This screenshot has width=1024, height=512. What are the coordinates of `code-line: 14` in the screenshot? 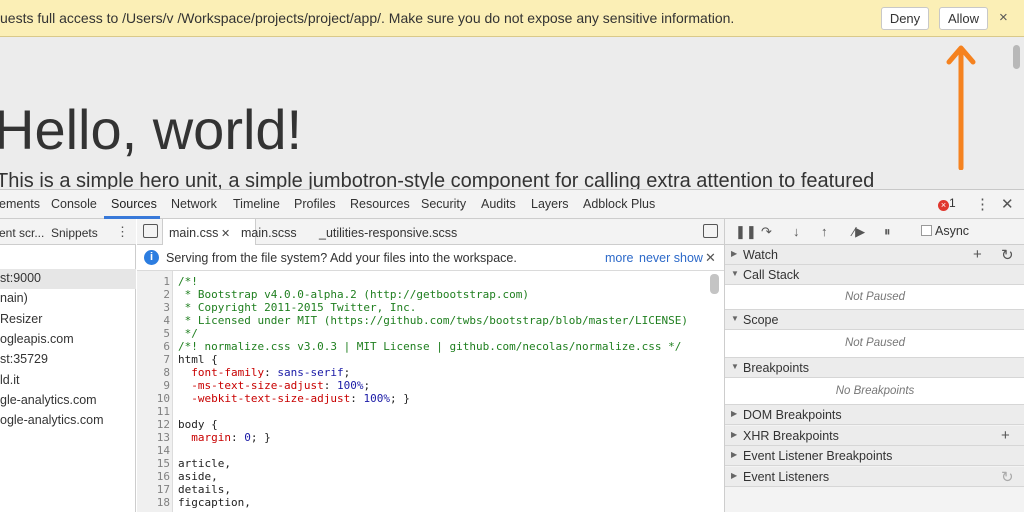 It's located at (422, 450).